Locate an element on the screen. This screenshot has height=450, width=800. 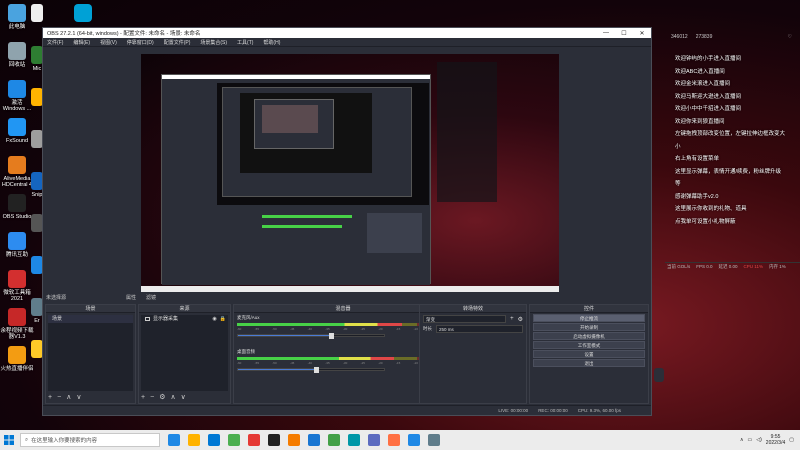
properties-button: 属性 is located at coordinates (131, 297).